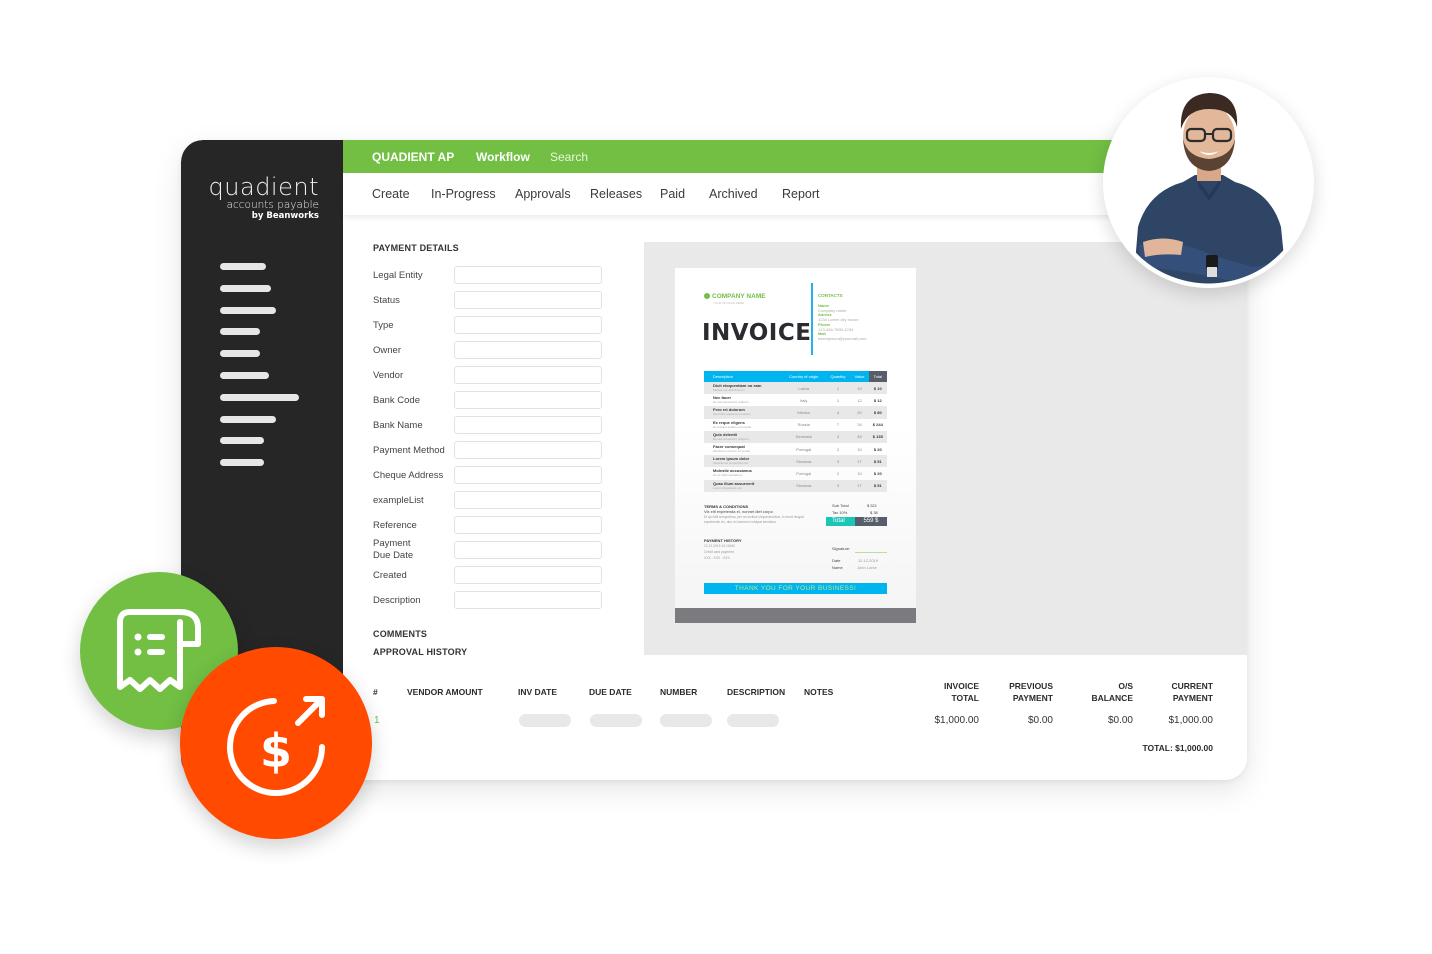 The image size is (1432, 954). What do you see at coordinates (416, 248) in the screenshot?
I see `payment-details-title: PAYMENT DETAILS` at bounding box center [416, 248].